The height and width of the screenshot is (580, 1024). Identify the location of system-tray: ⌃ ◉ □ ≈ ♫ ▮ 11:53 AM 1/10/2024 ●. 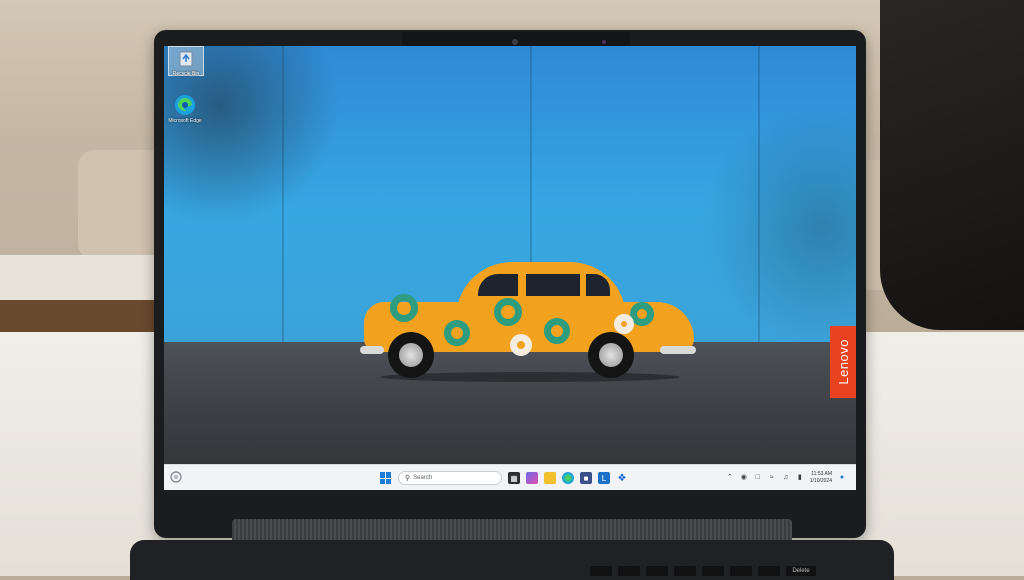
(786, 478).